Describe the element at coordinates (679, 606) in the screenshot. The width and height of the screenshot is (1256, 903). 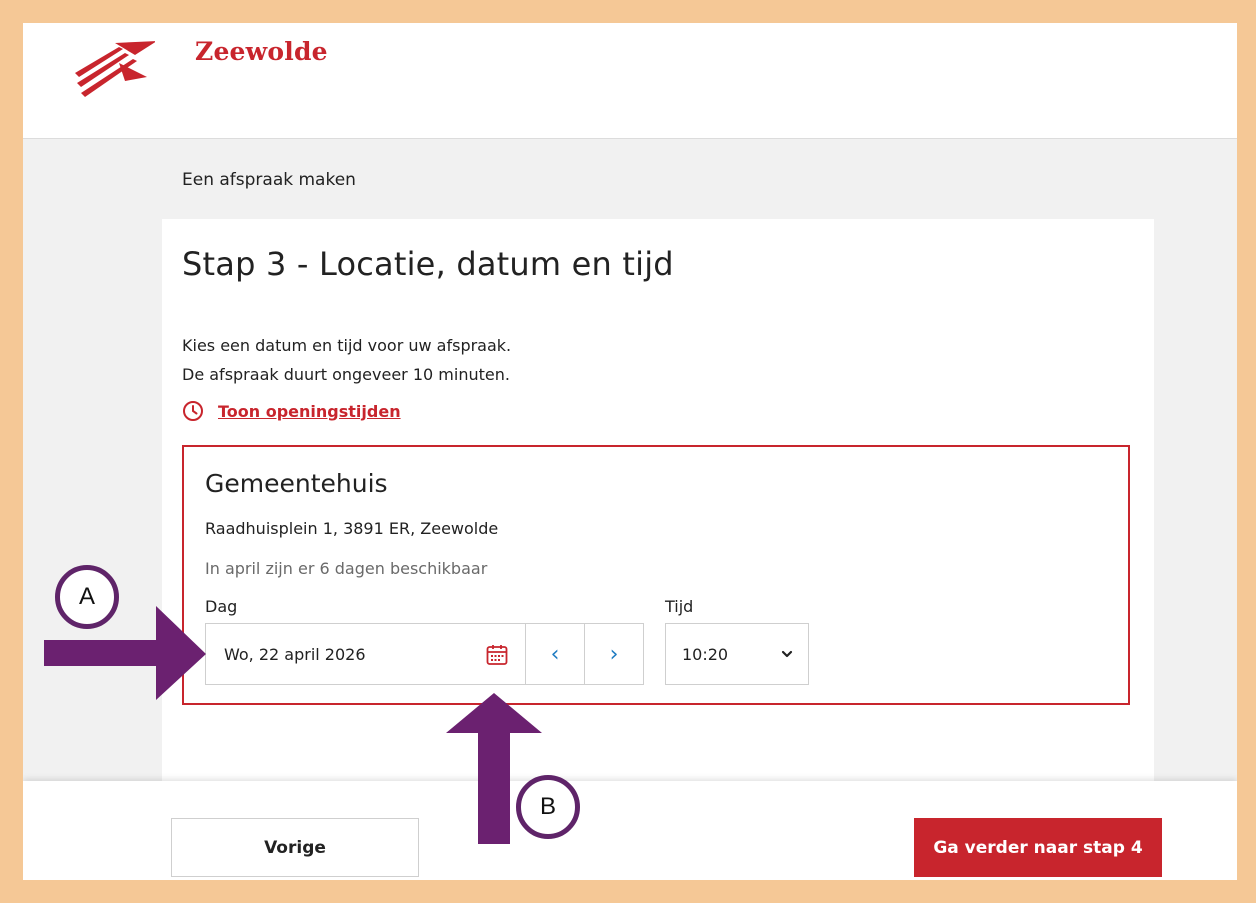
I see `time-label: Tijd` at that location.